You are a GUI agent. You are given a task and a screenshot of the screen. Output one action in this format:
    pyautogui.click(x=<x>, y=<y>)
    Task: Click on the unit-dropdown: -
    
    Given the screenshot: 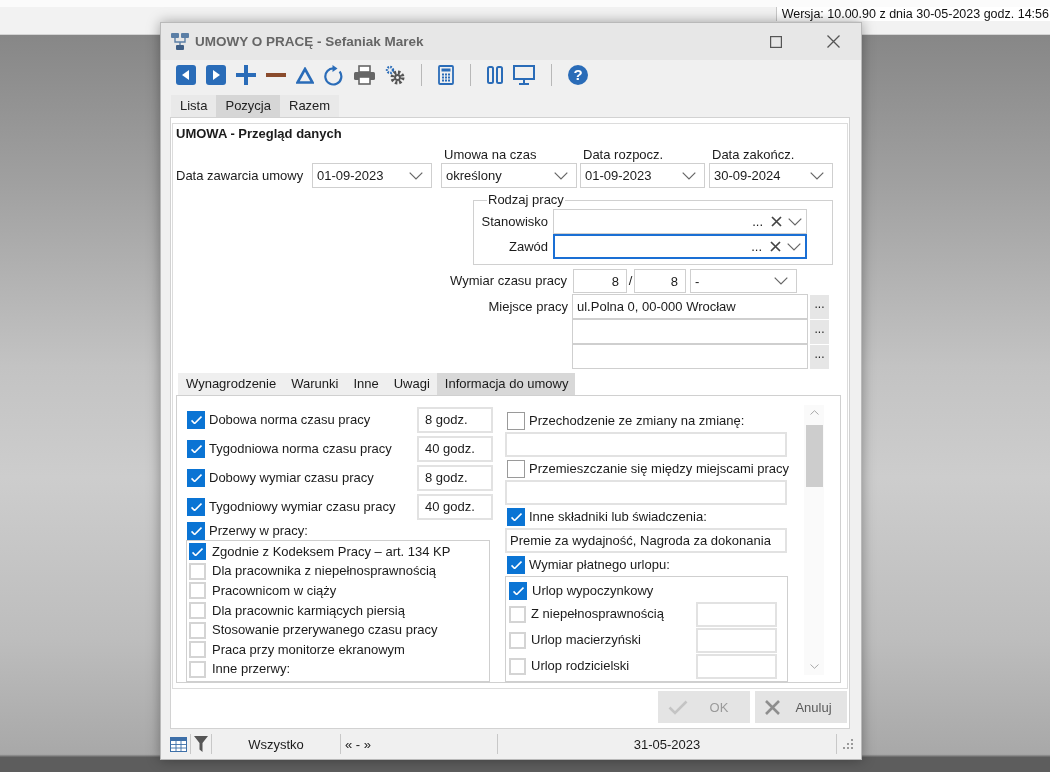 What is the action you would take?
    pyautogui.click(x=743, y=281)
    